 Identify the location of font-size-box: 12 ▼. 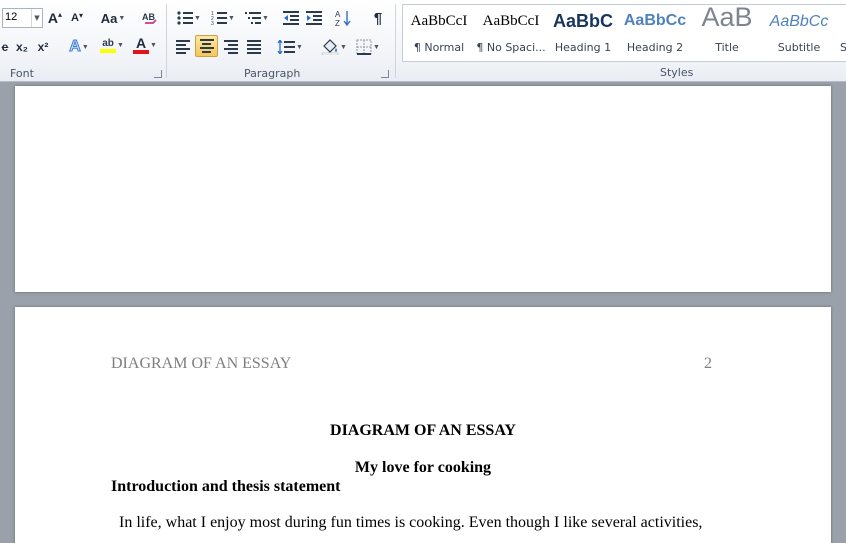
(22, 18).